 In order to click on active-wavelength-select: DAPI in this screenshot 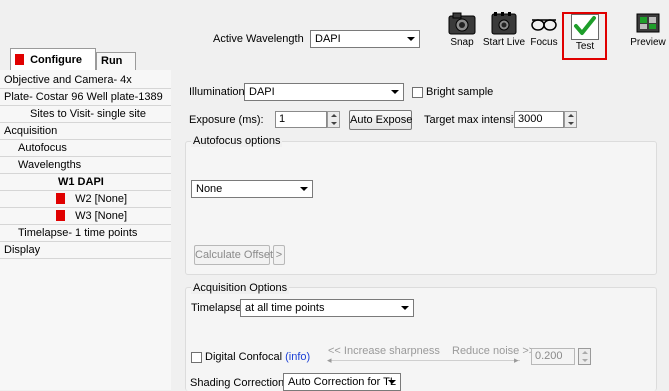, I will do `click(365, 39)`.